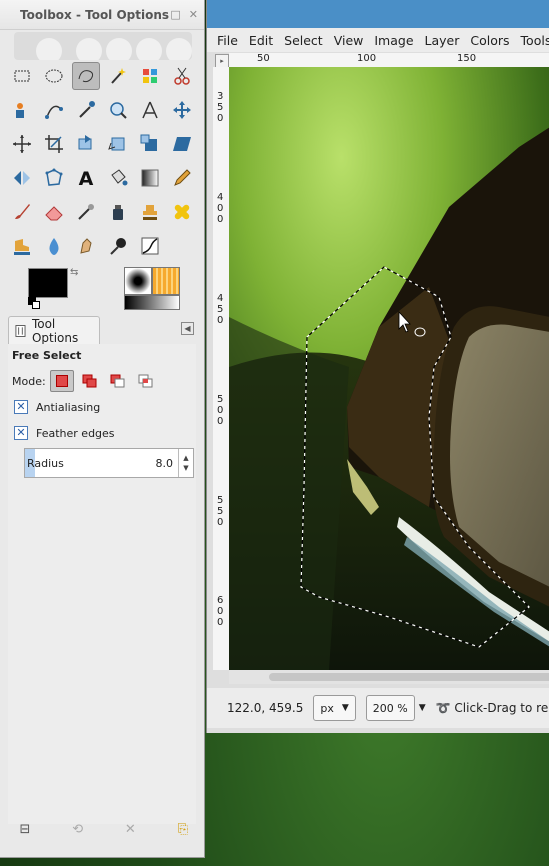 The image size is (549, 866). What do you see at coordinates (221, 368) in the screenshot?
I see `vertical-ruler: 350 400 450 500 550 600` at bounding box center [221, 368].